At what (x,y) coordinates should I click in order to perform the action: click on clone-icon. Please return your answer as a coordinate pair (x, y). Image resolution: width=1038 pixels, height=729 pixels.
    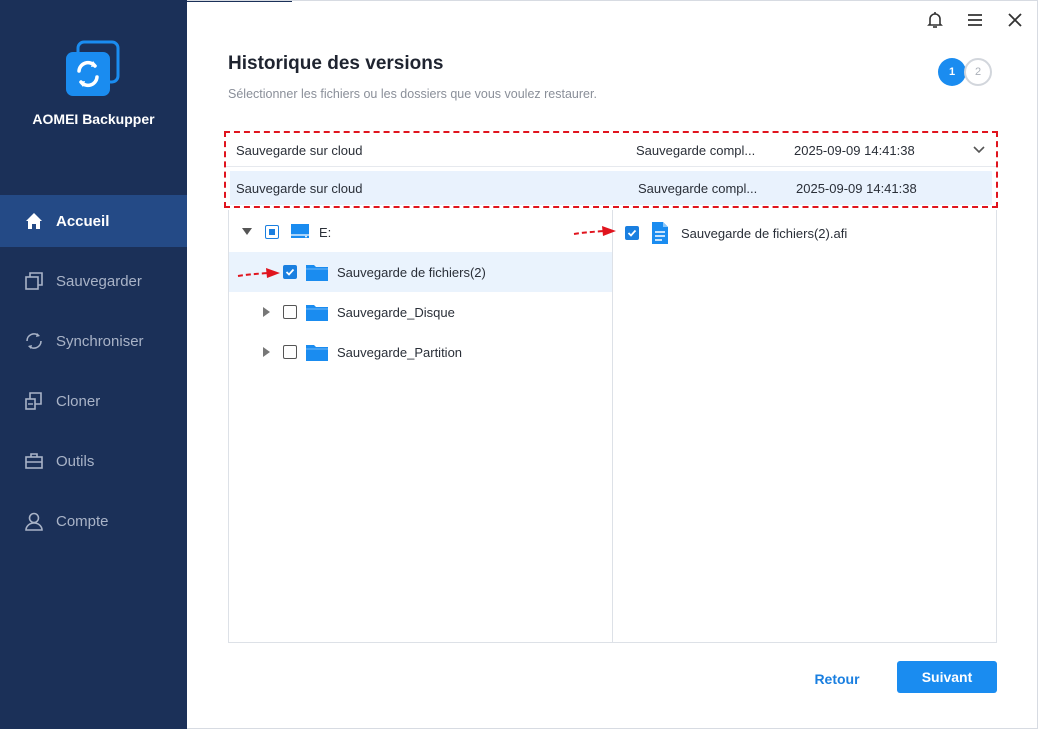
    Looking at the image, I should click on (34, 401).